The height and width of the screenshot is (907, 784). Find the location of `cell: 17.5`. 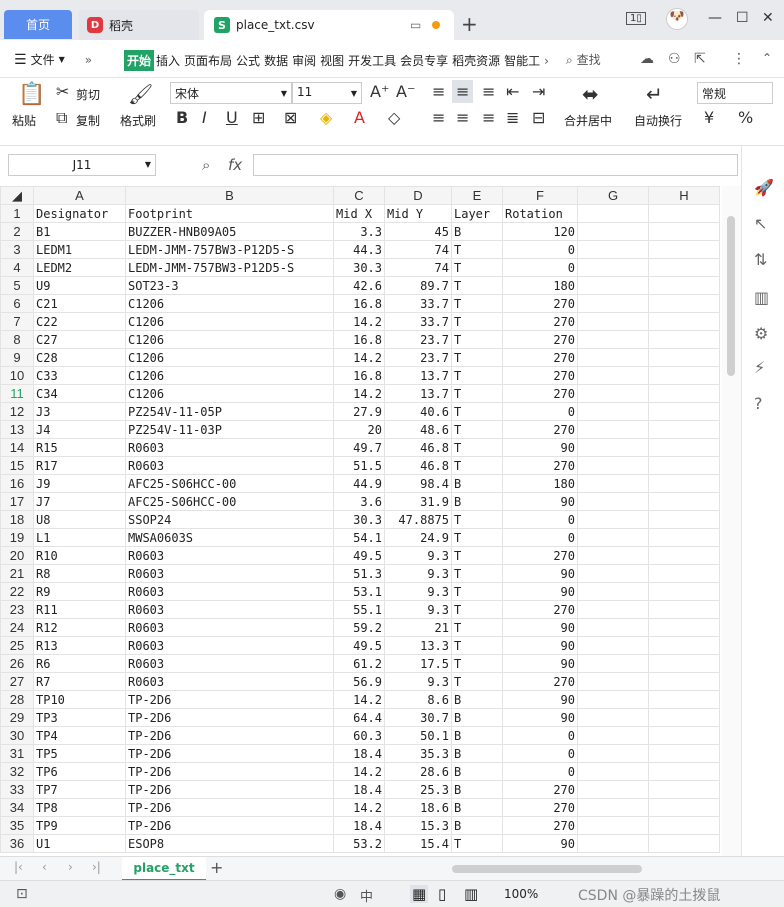

cell: 17.5 is located at coordinates (418, 663).